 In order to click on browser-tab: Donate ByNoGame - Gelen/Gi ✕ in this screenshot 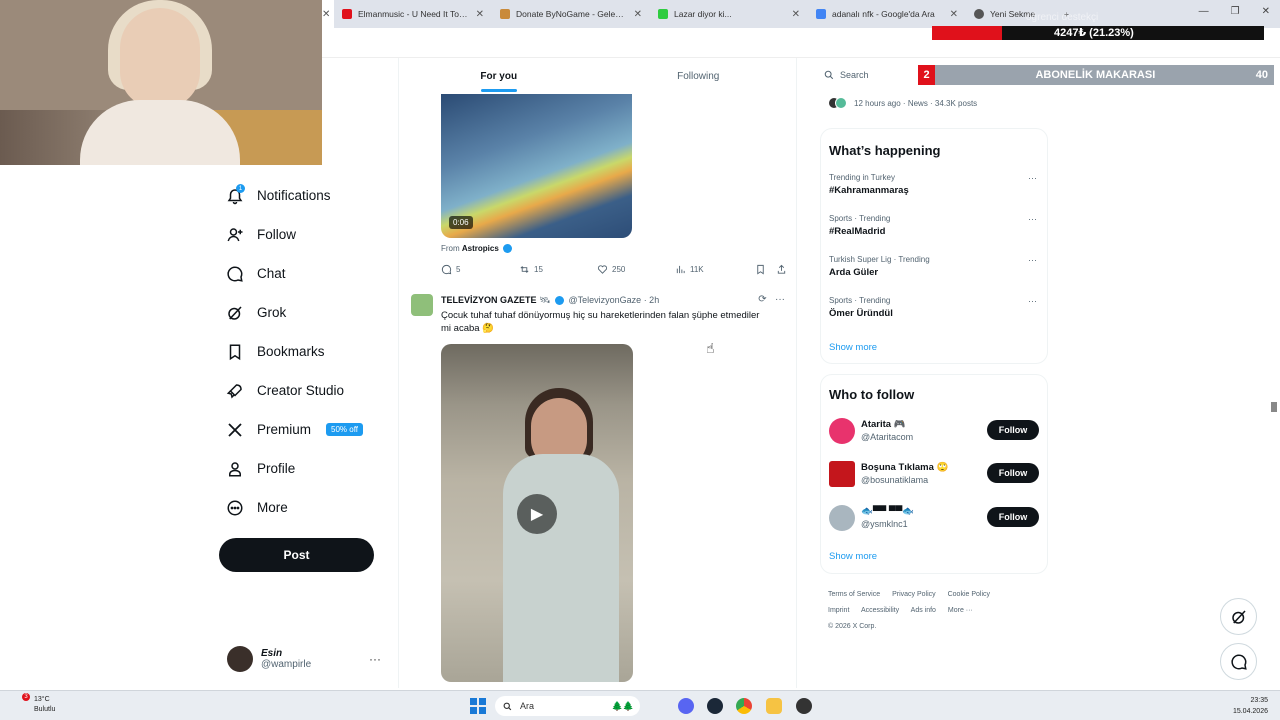, I will do `click(571, 14)`.